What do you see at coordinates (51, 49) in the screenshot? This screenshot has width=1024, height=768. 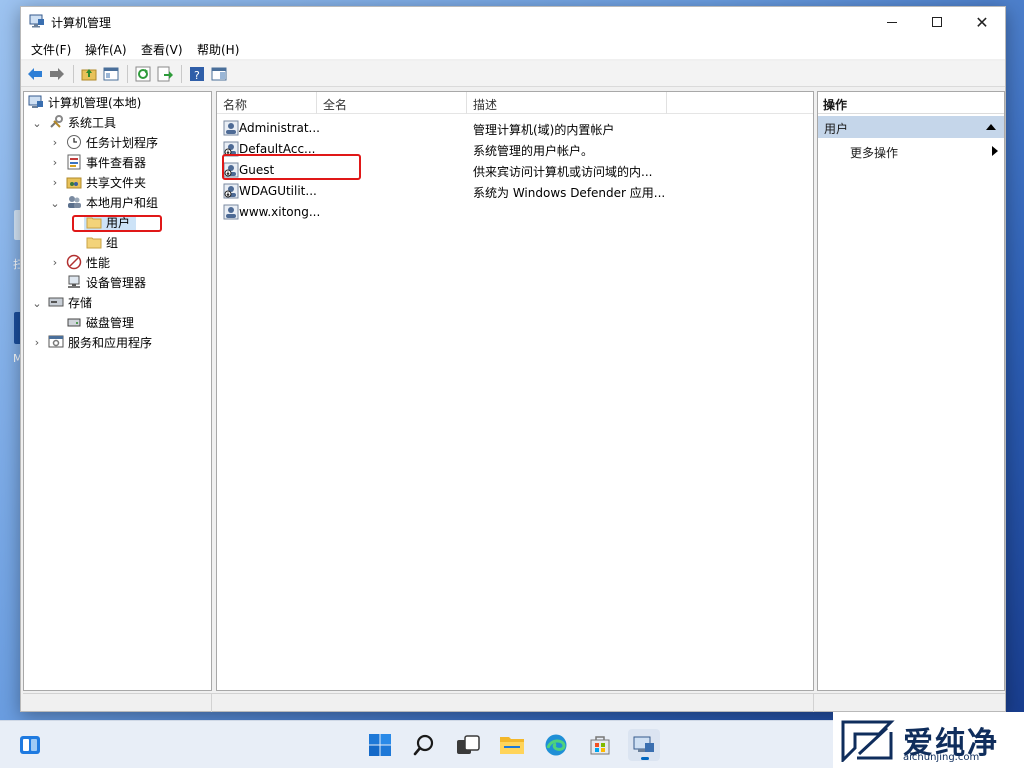 I see `menu-file: 文件(F)` at bounding box center [51, 49].